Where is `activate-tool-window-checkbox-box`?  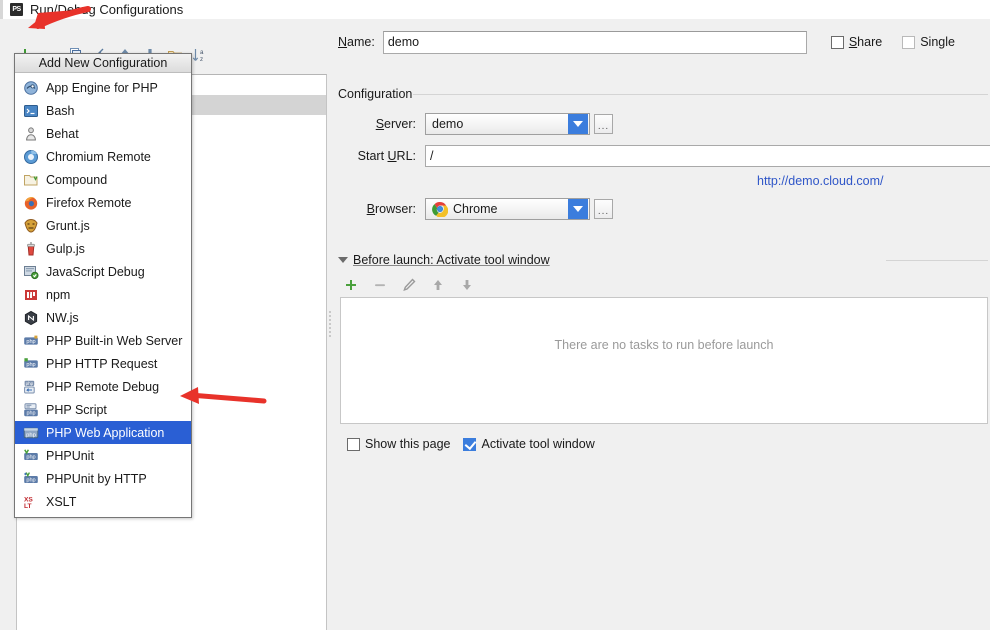
activate-tool-window-checkbox-box is located at coordinates (470, 444).